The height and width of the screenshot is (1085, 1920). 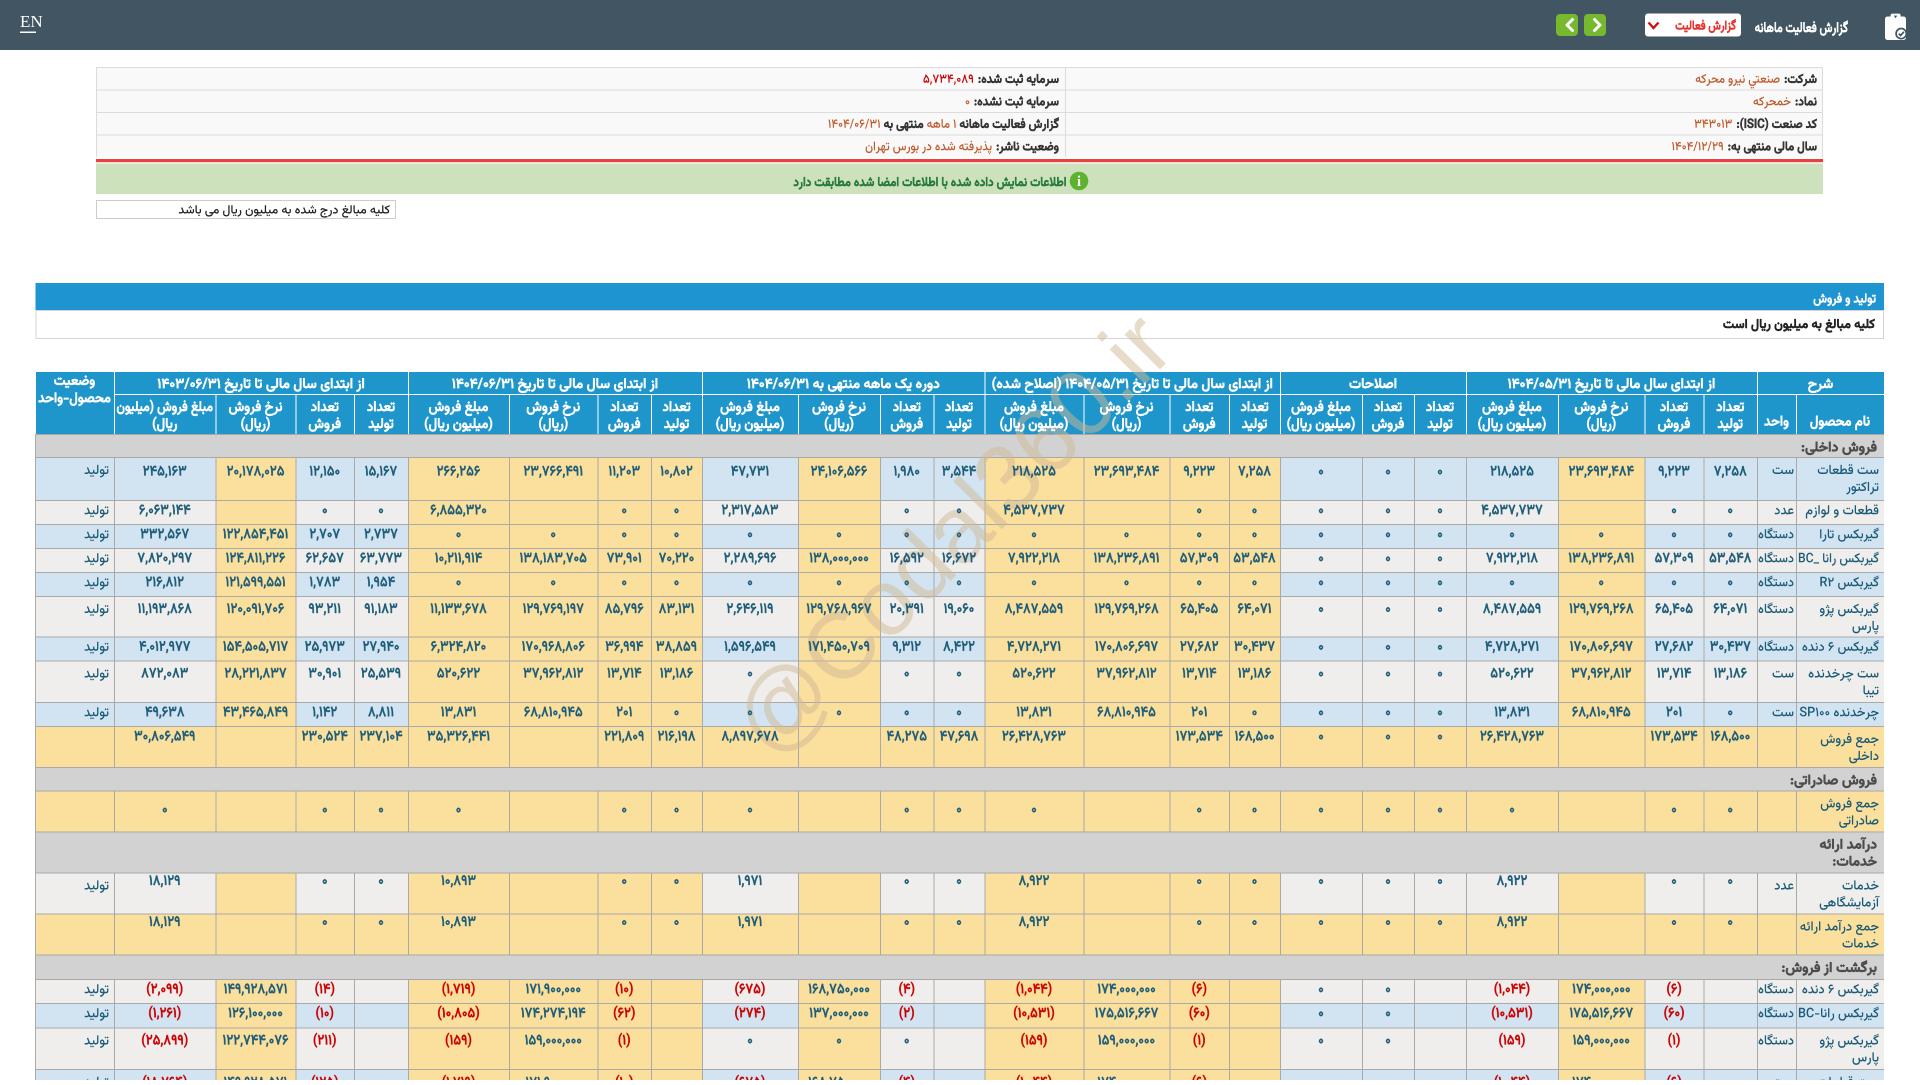 What do you see at coordinates (1079, 182) in the screenshot?
I see `svg-text: i` at bounding box center [1079, 182].